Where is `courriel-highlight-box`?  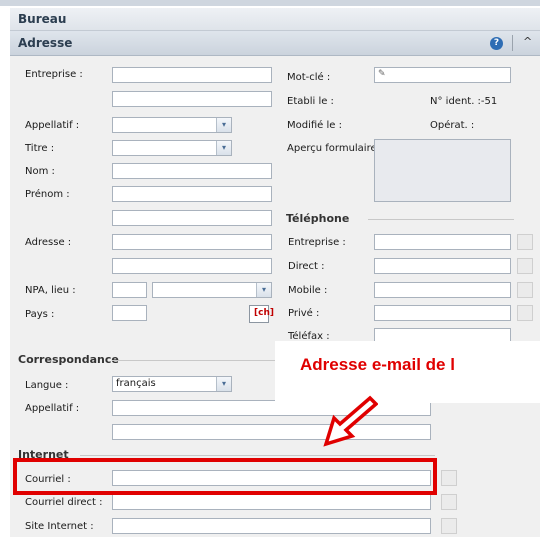
courriel-highlight-box is located at coordinates (225, 476).